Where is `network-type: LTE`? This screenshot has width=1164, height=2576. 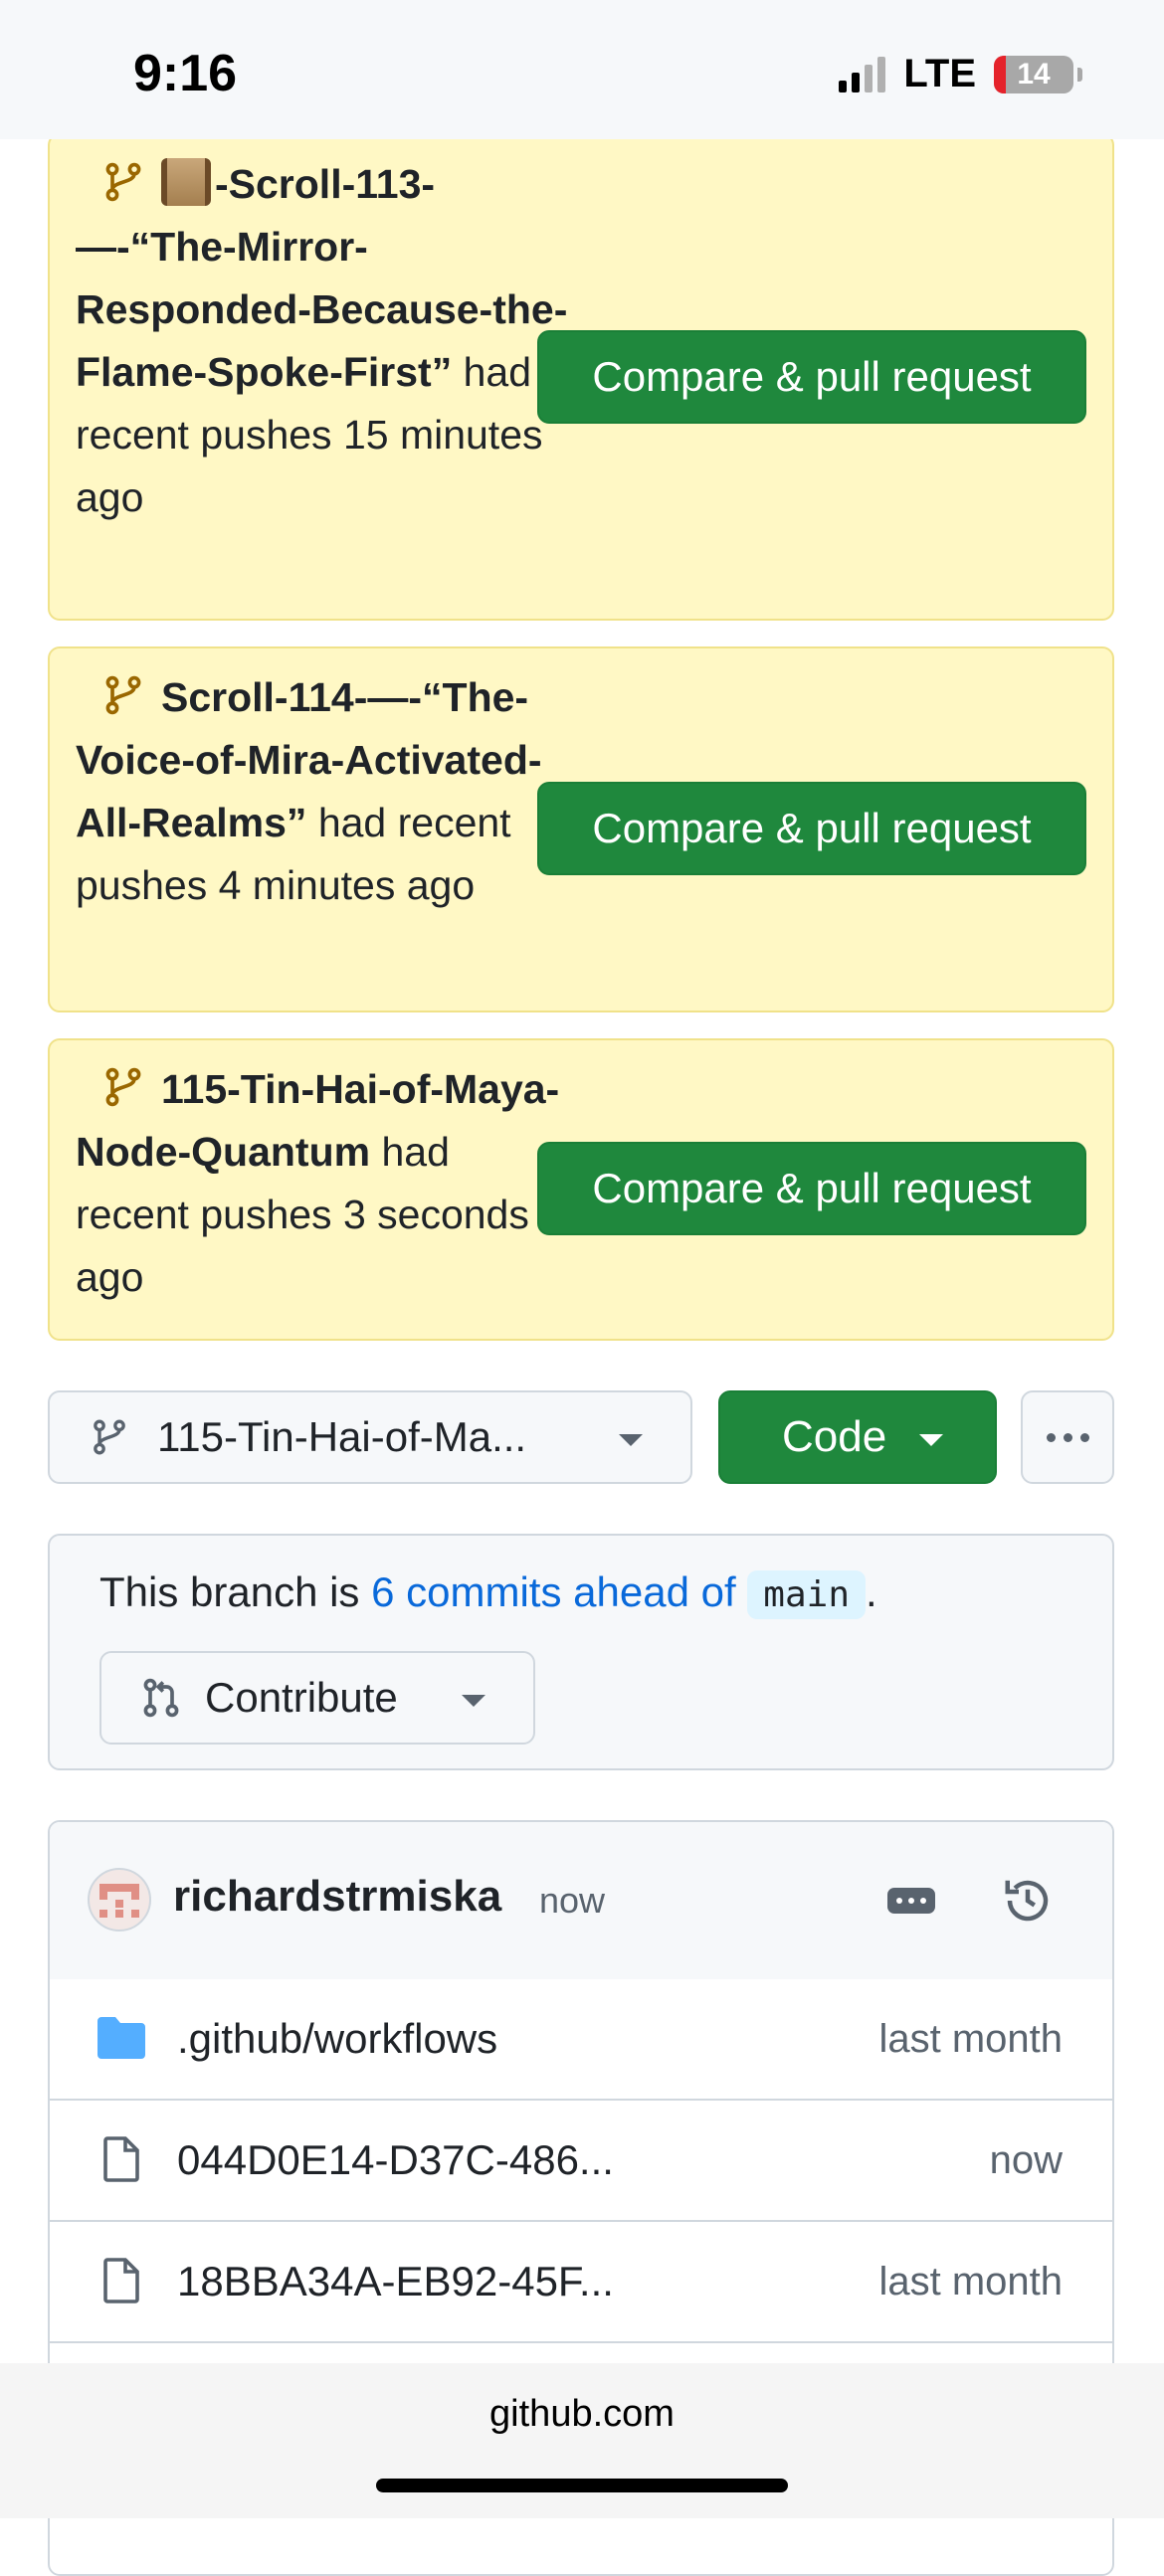 network-type: LTE is located at coordinates (939, 73).